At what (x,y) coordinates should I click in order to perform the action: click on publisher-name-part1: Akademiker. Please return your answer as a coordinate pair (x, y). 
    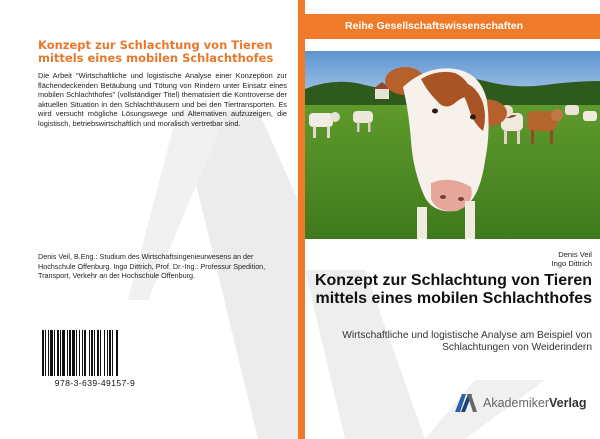
    Looking at the image, I should click on (516, 403).